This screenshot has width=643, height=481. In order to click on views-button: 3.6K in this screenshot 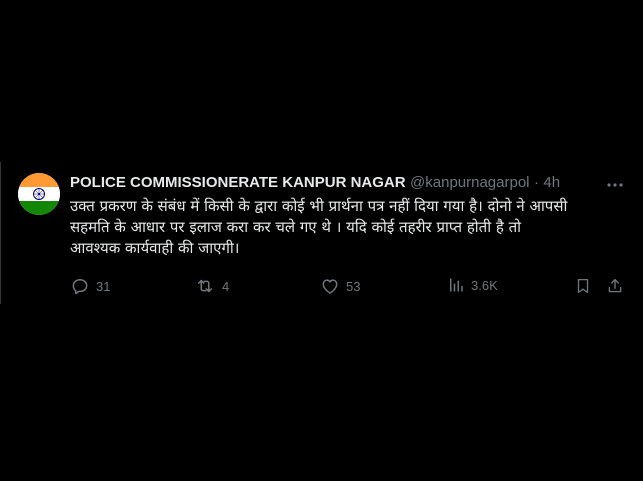, I will do `click(472, 285)`.